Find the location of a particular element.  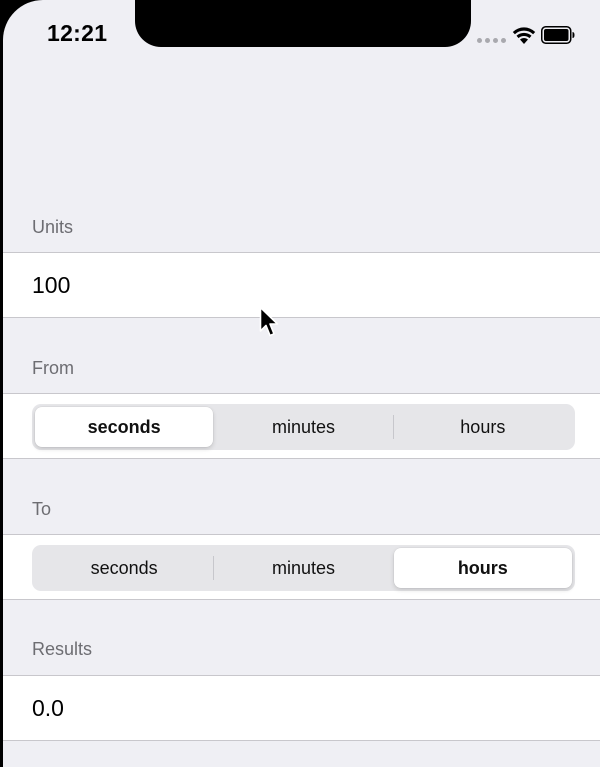

from-cell: seconds minutes hours is located at coordinates (301, 426).